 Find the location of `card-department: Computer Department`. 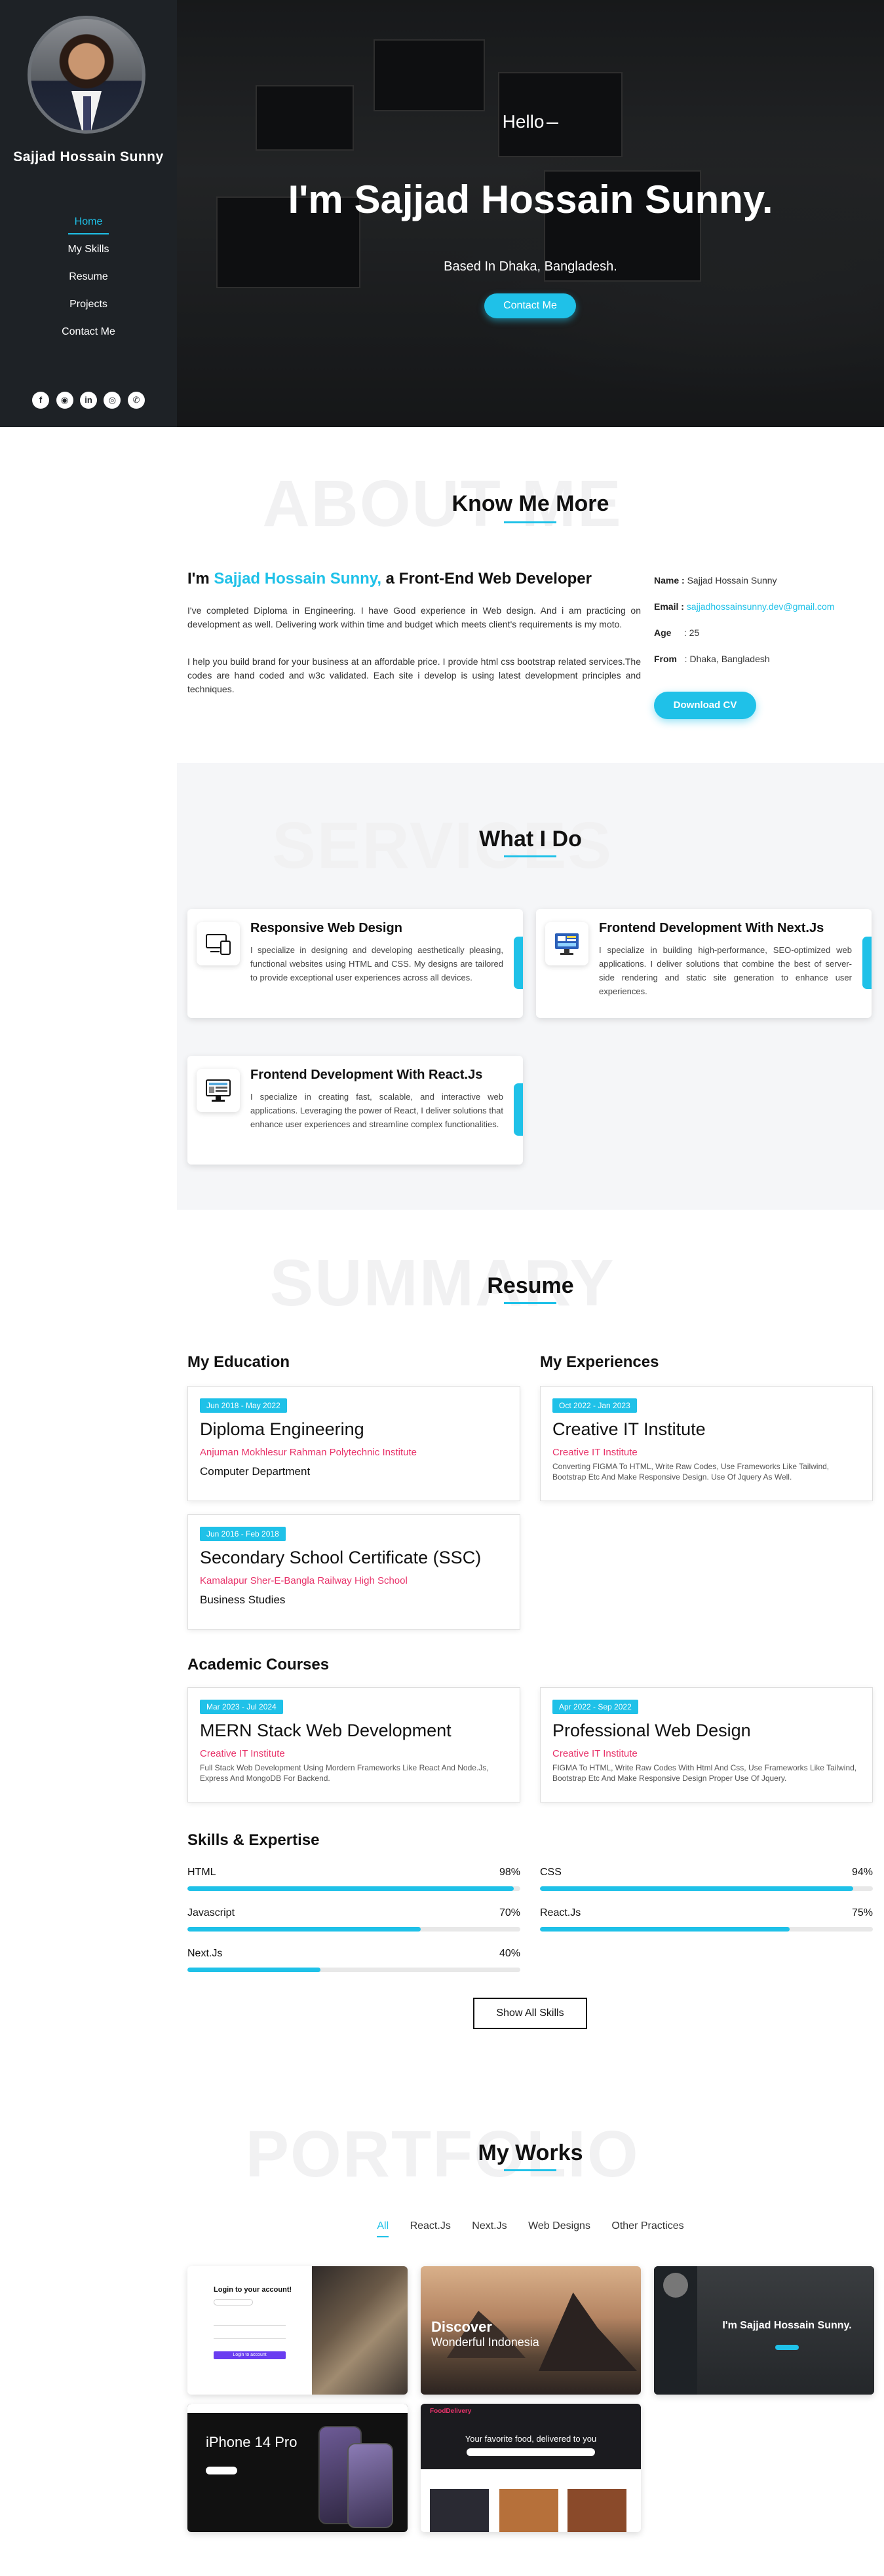

card-department: Computer Department is located at coordinates (255, 1471).